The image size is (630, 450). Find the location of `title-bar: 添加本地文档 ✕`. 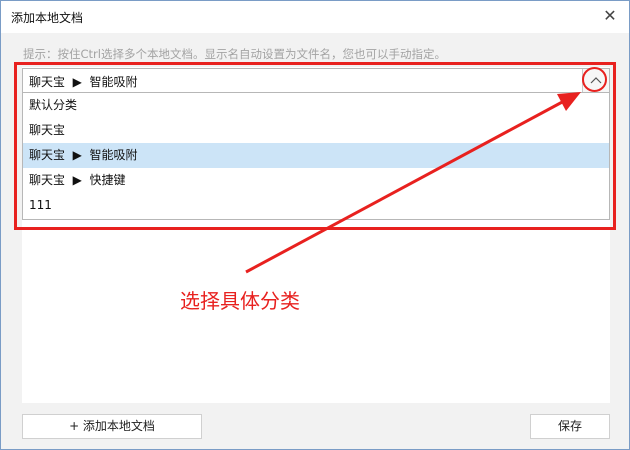

title-bar: 添加本地文档 ✕ is located at coordinates (315, 17).